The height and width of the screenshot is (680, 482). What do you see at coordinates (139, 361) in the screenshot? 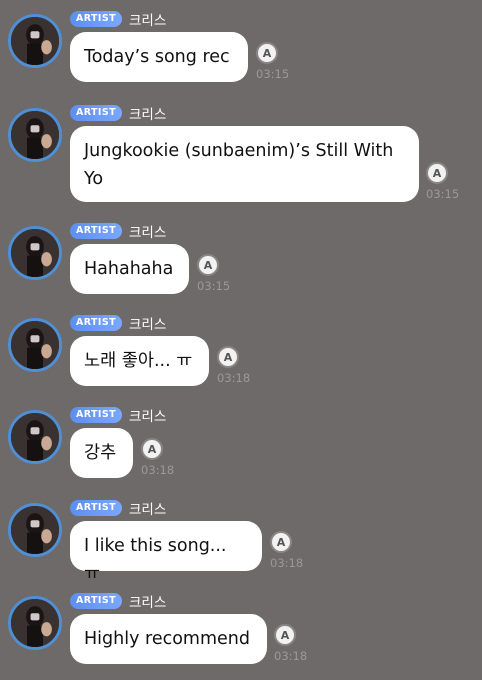
I see `message-bubble: 노래 좋아... ㅠ` at bounding box center [139, 361].